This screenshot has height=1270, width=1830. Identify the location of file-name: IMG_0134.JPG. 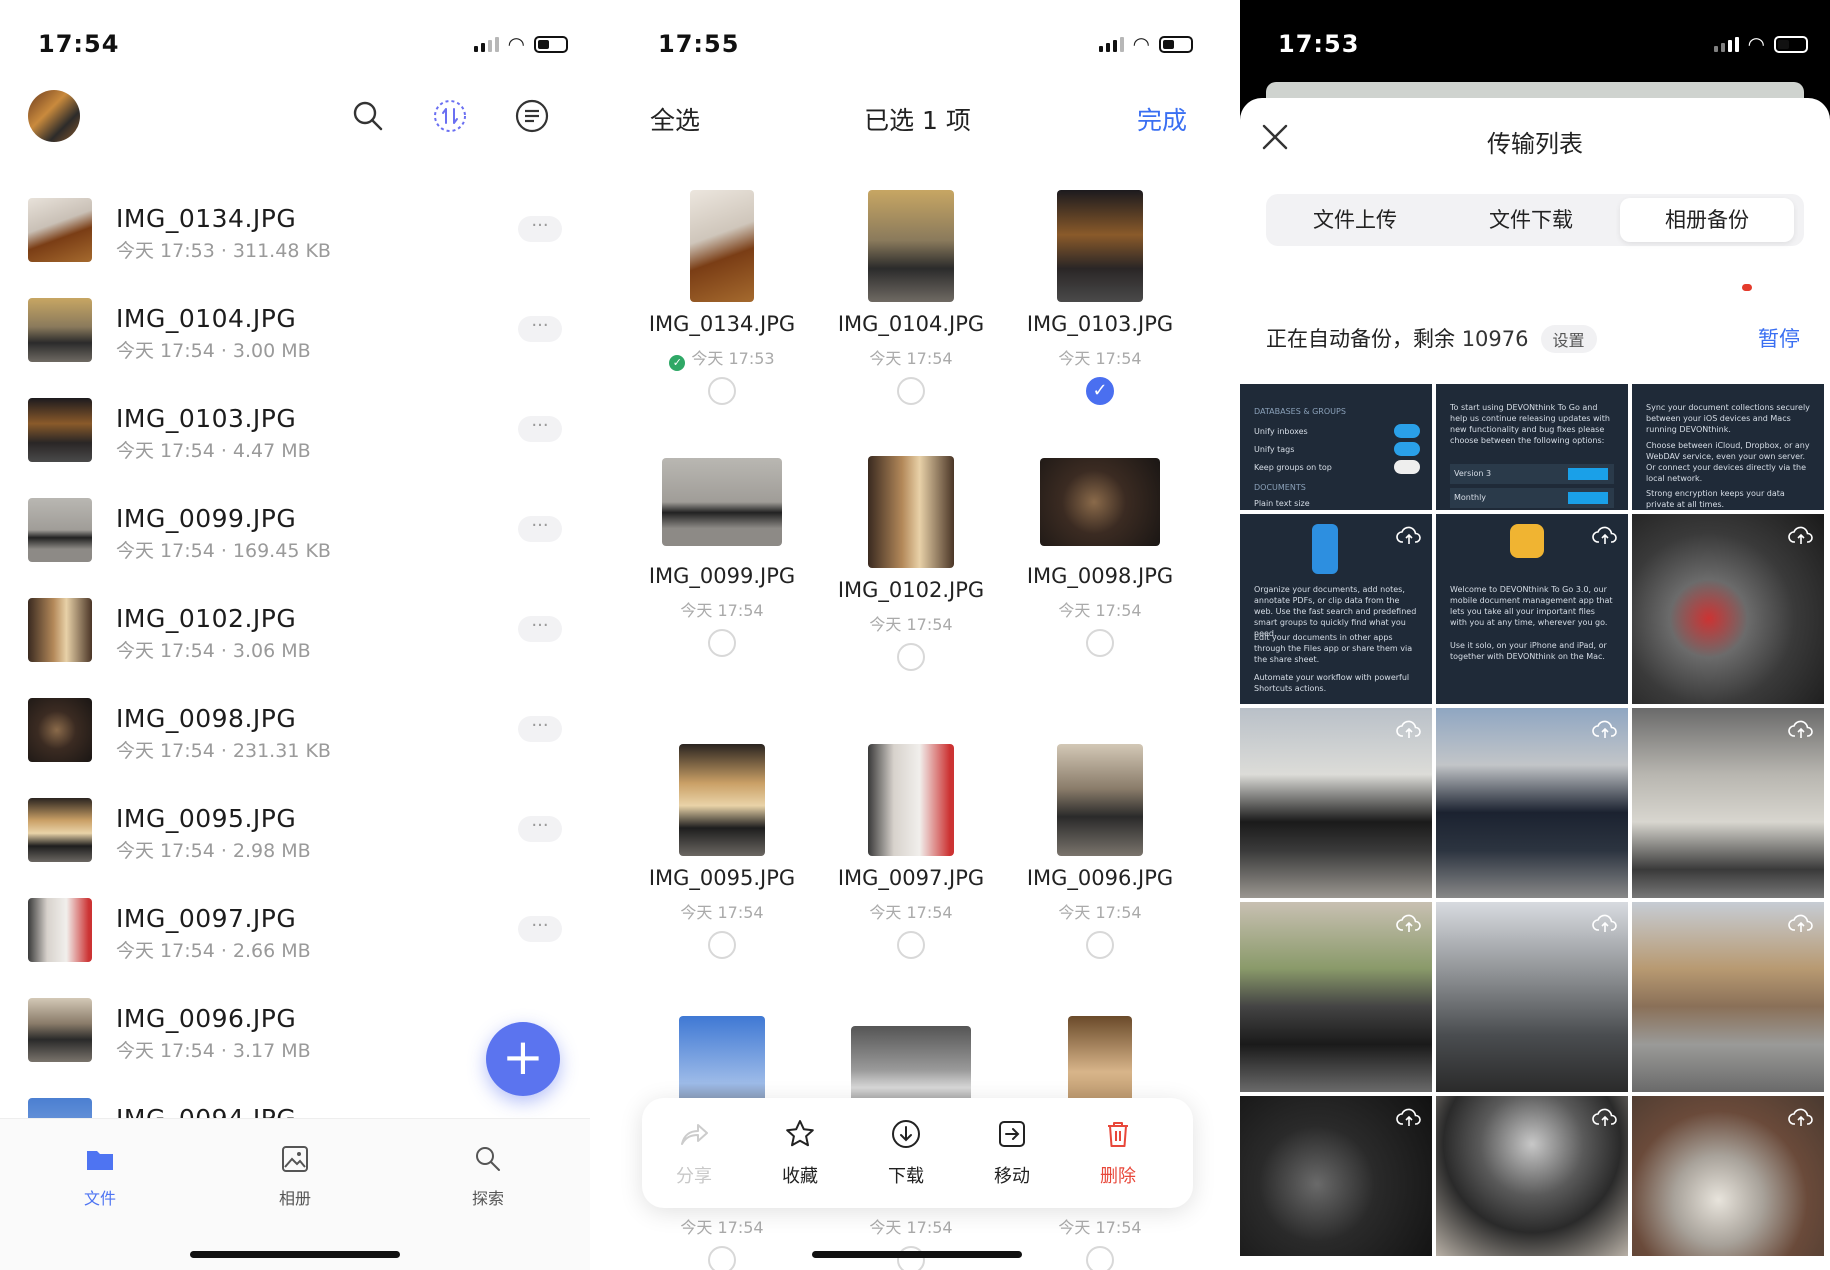
(206, 218).